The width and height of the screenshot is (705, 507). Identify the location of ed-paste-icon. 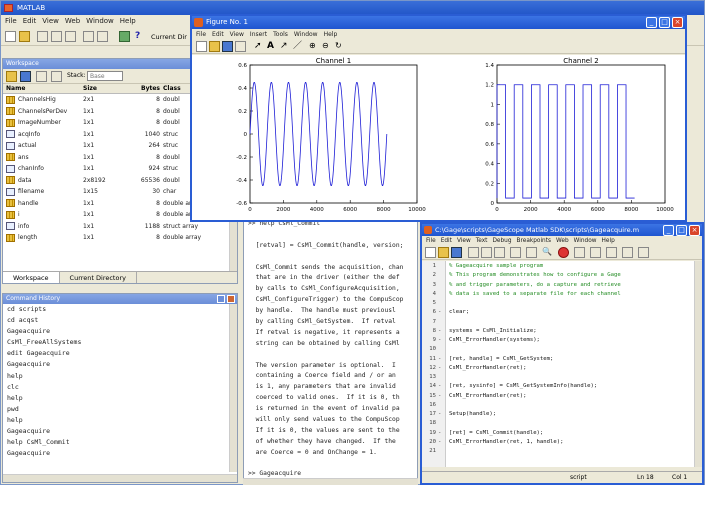
(499, 252).